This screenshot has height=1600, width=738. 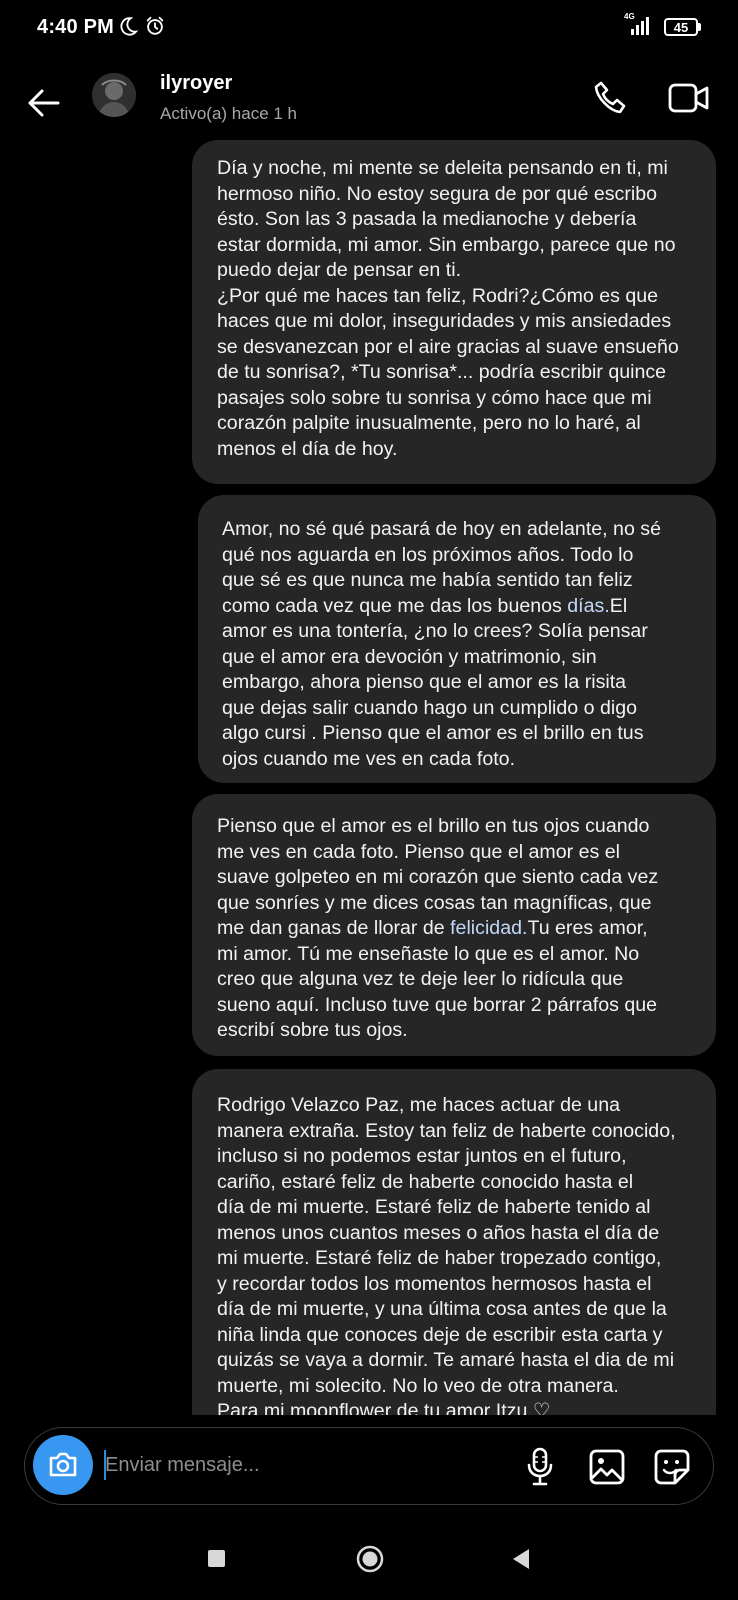 I want to click on home-icon, so click(x=370, y=1559).